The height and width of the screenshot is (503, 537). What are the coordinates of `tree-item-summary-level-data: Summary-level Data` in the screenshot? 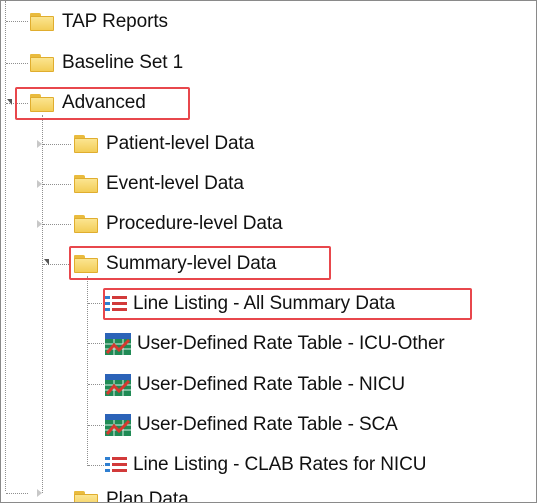 It's located at (174, 264).